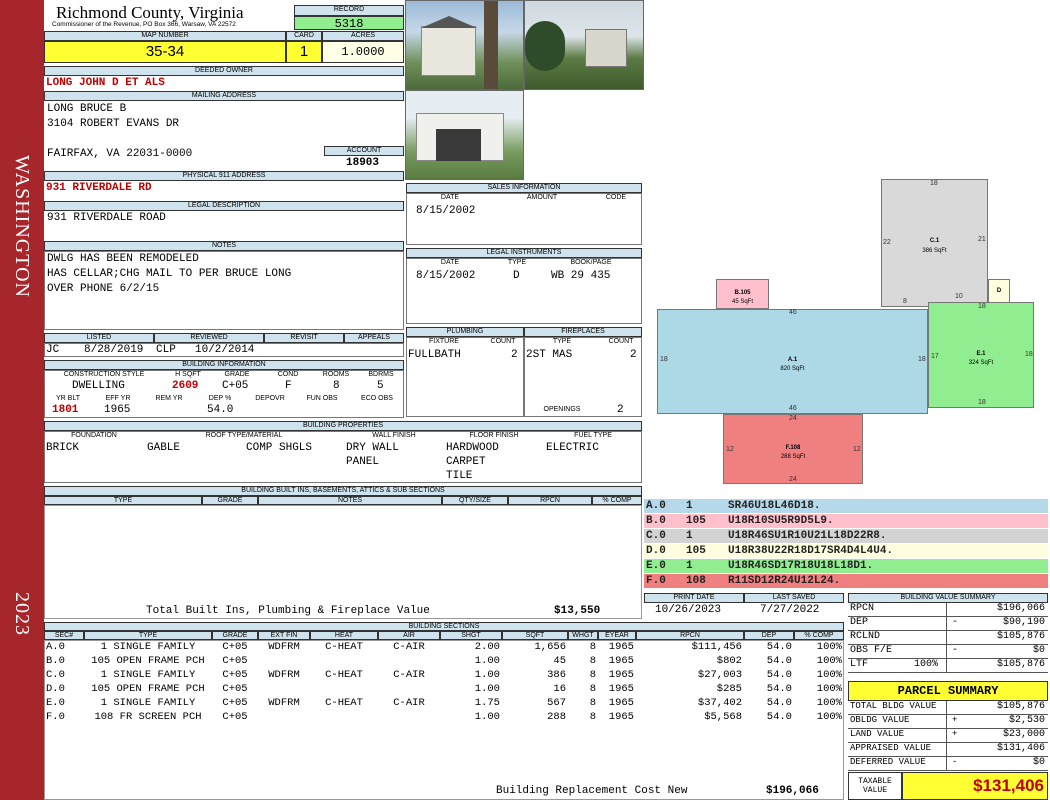 This screenshot has width=1050, height=800. What do you see at coordinates (165, 36) in the screenshot?
I see `map-label: MAP NUMBER` at bounding box center [165, 36].